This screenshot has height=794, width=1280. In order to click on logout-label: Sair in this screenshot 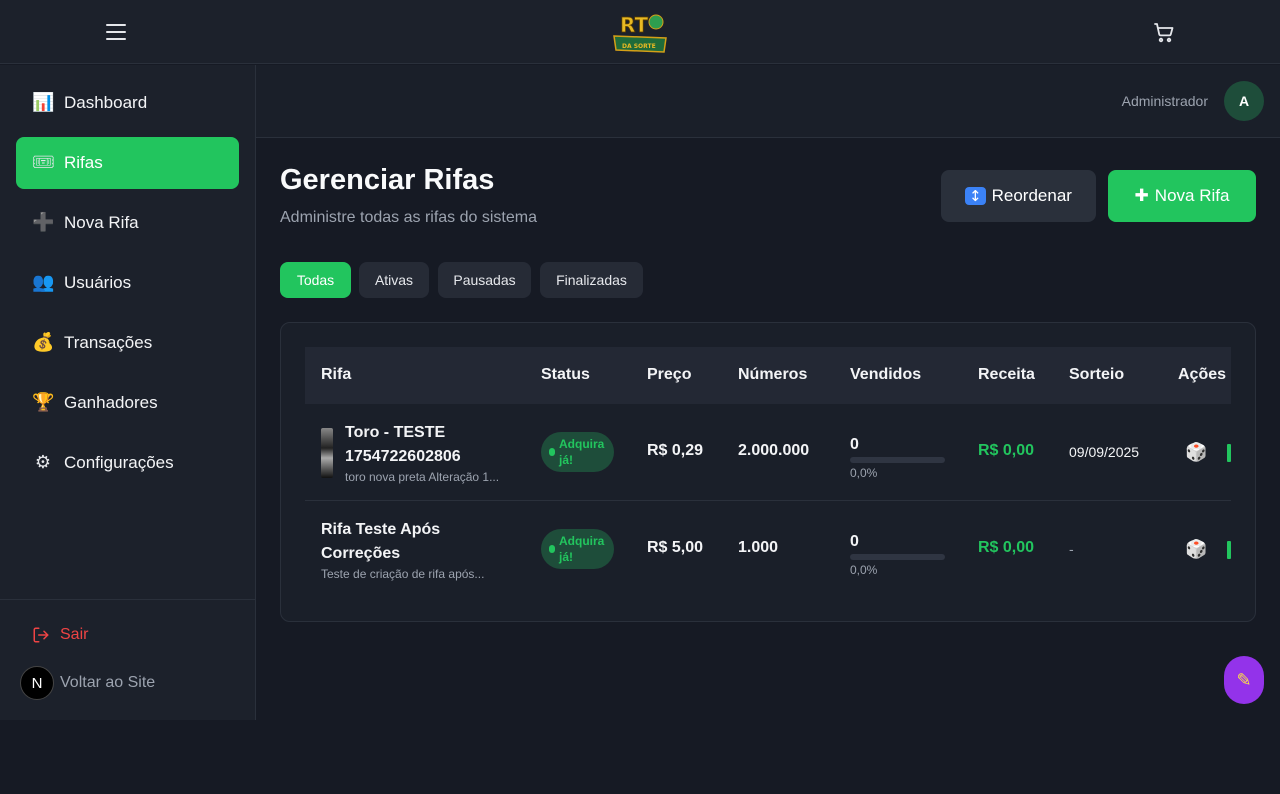, I will do `click(74, 634)`.